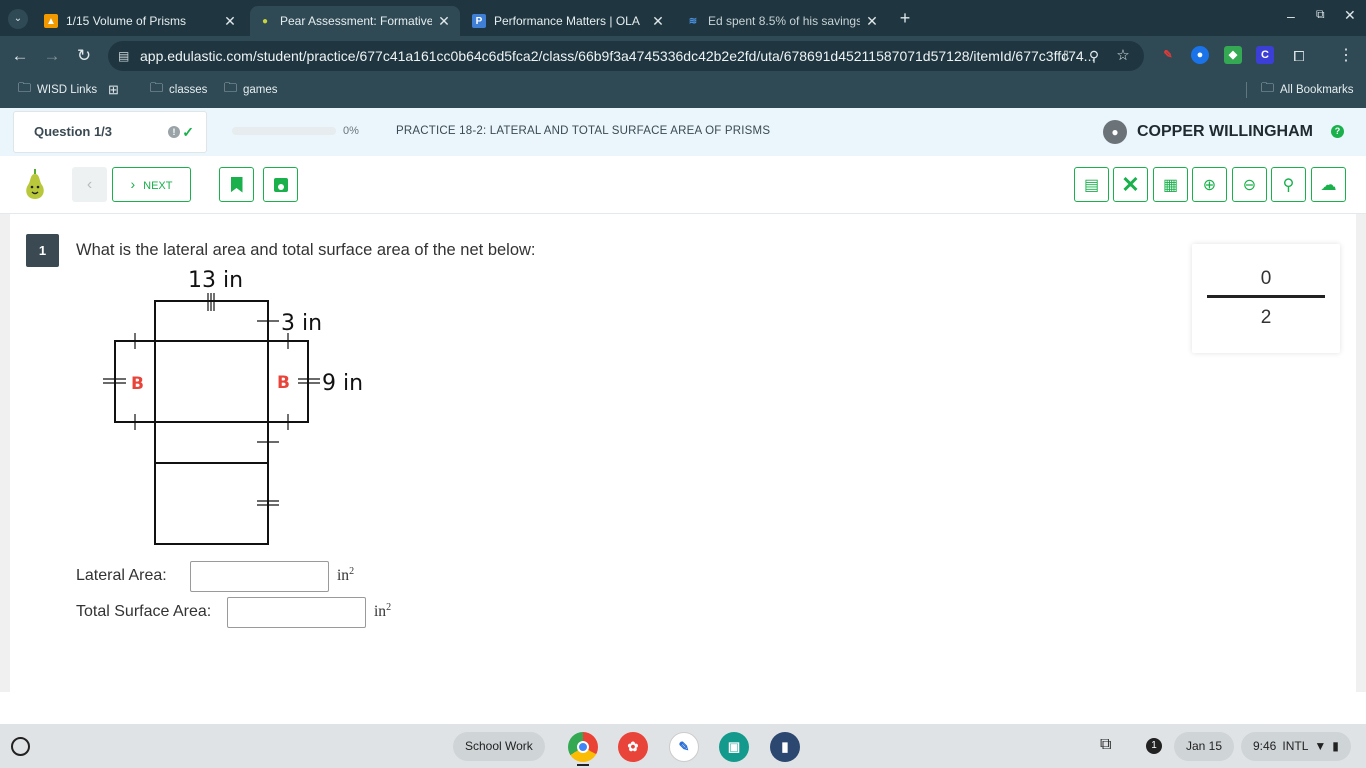 This screenshot has height=768, width=1366. I want to click on base-label-left: B, so click(137, 384).